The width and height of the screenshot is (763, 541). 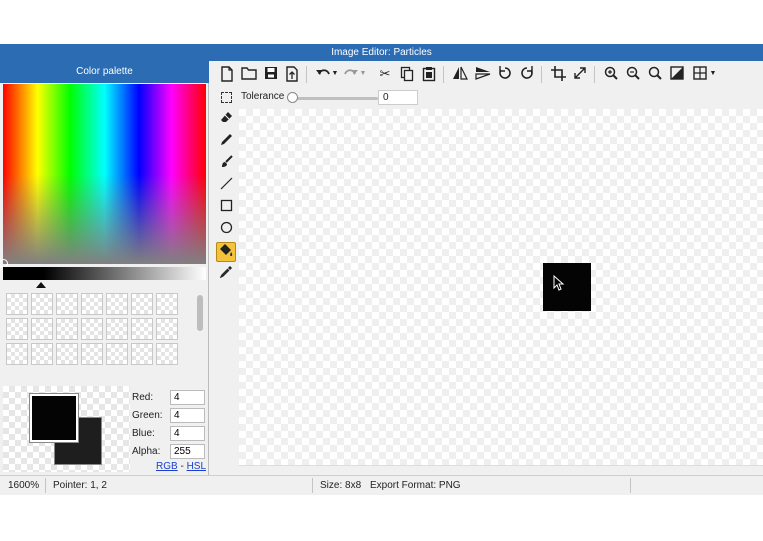 What do you see at coordinates (292, 97) in the screenshot?
I see `tolerance-slider-knob` at bounding box center [292, 97].